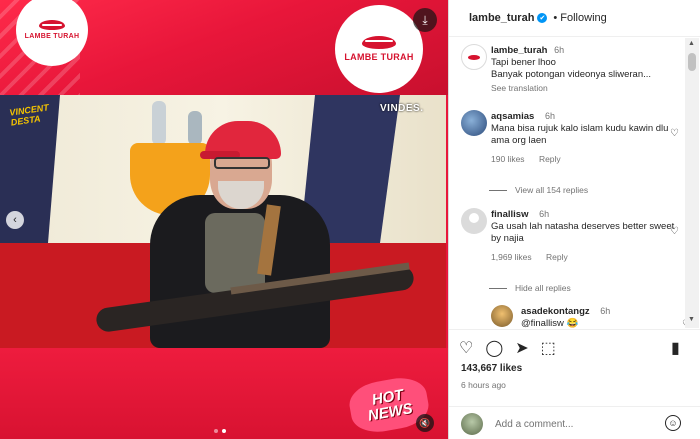 The image size is (700, 439). Describe the element at coordinates (691, 43) in the screenshot. I see `scroll-up-icon: ▲` at that location.